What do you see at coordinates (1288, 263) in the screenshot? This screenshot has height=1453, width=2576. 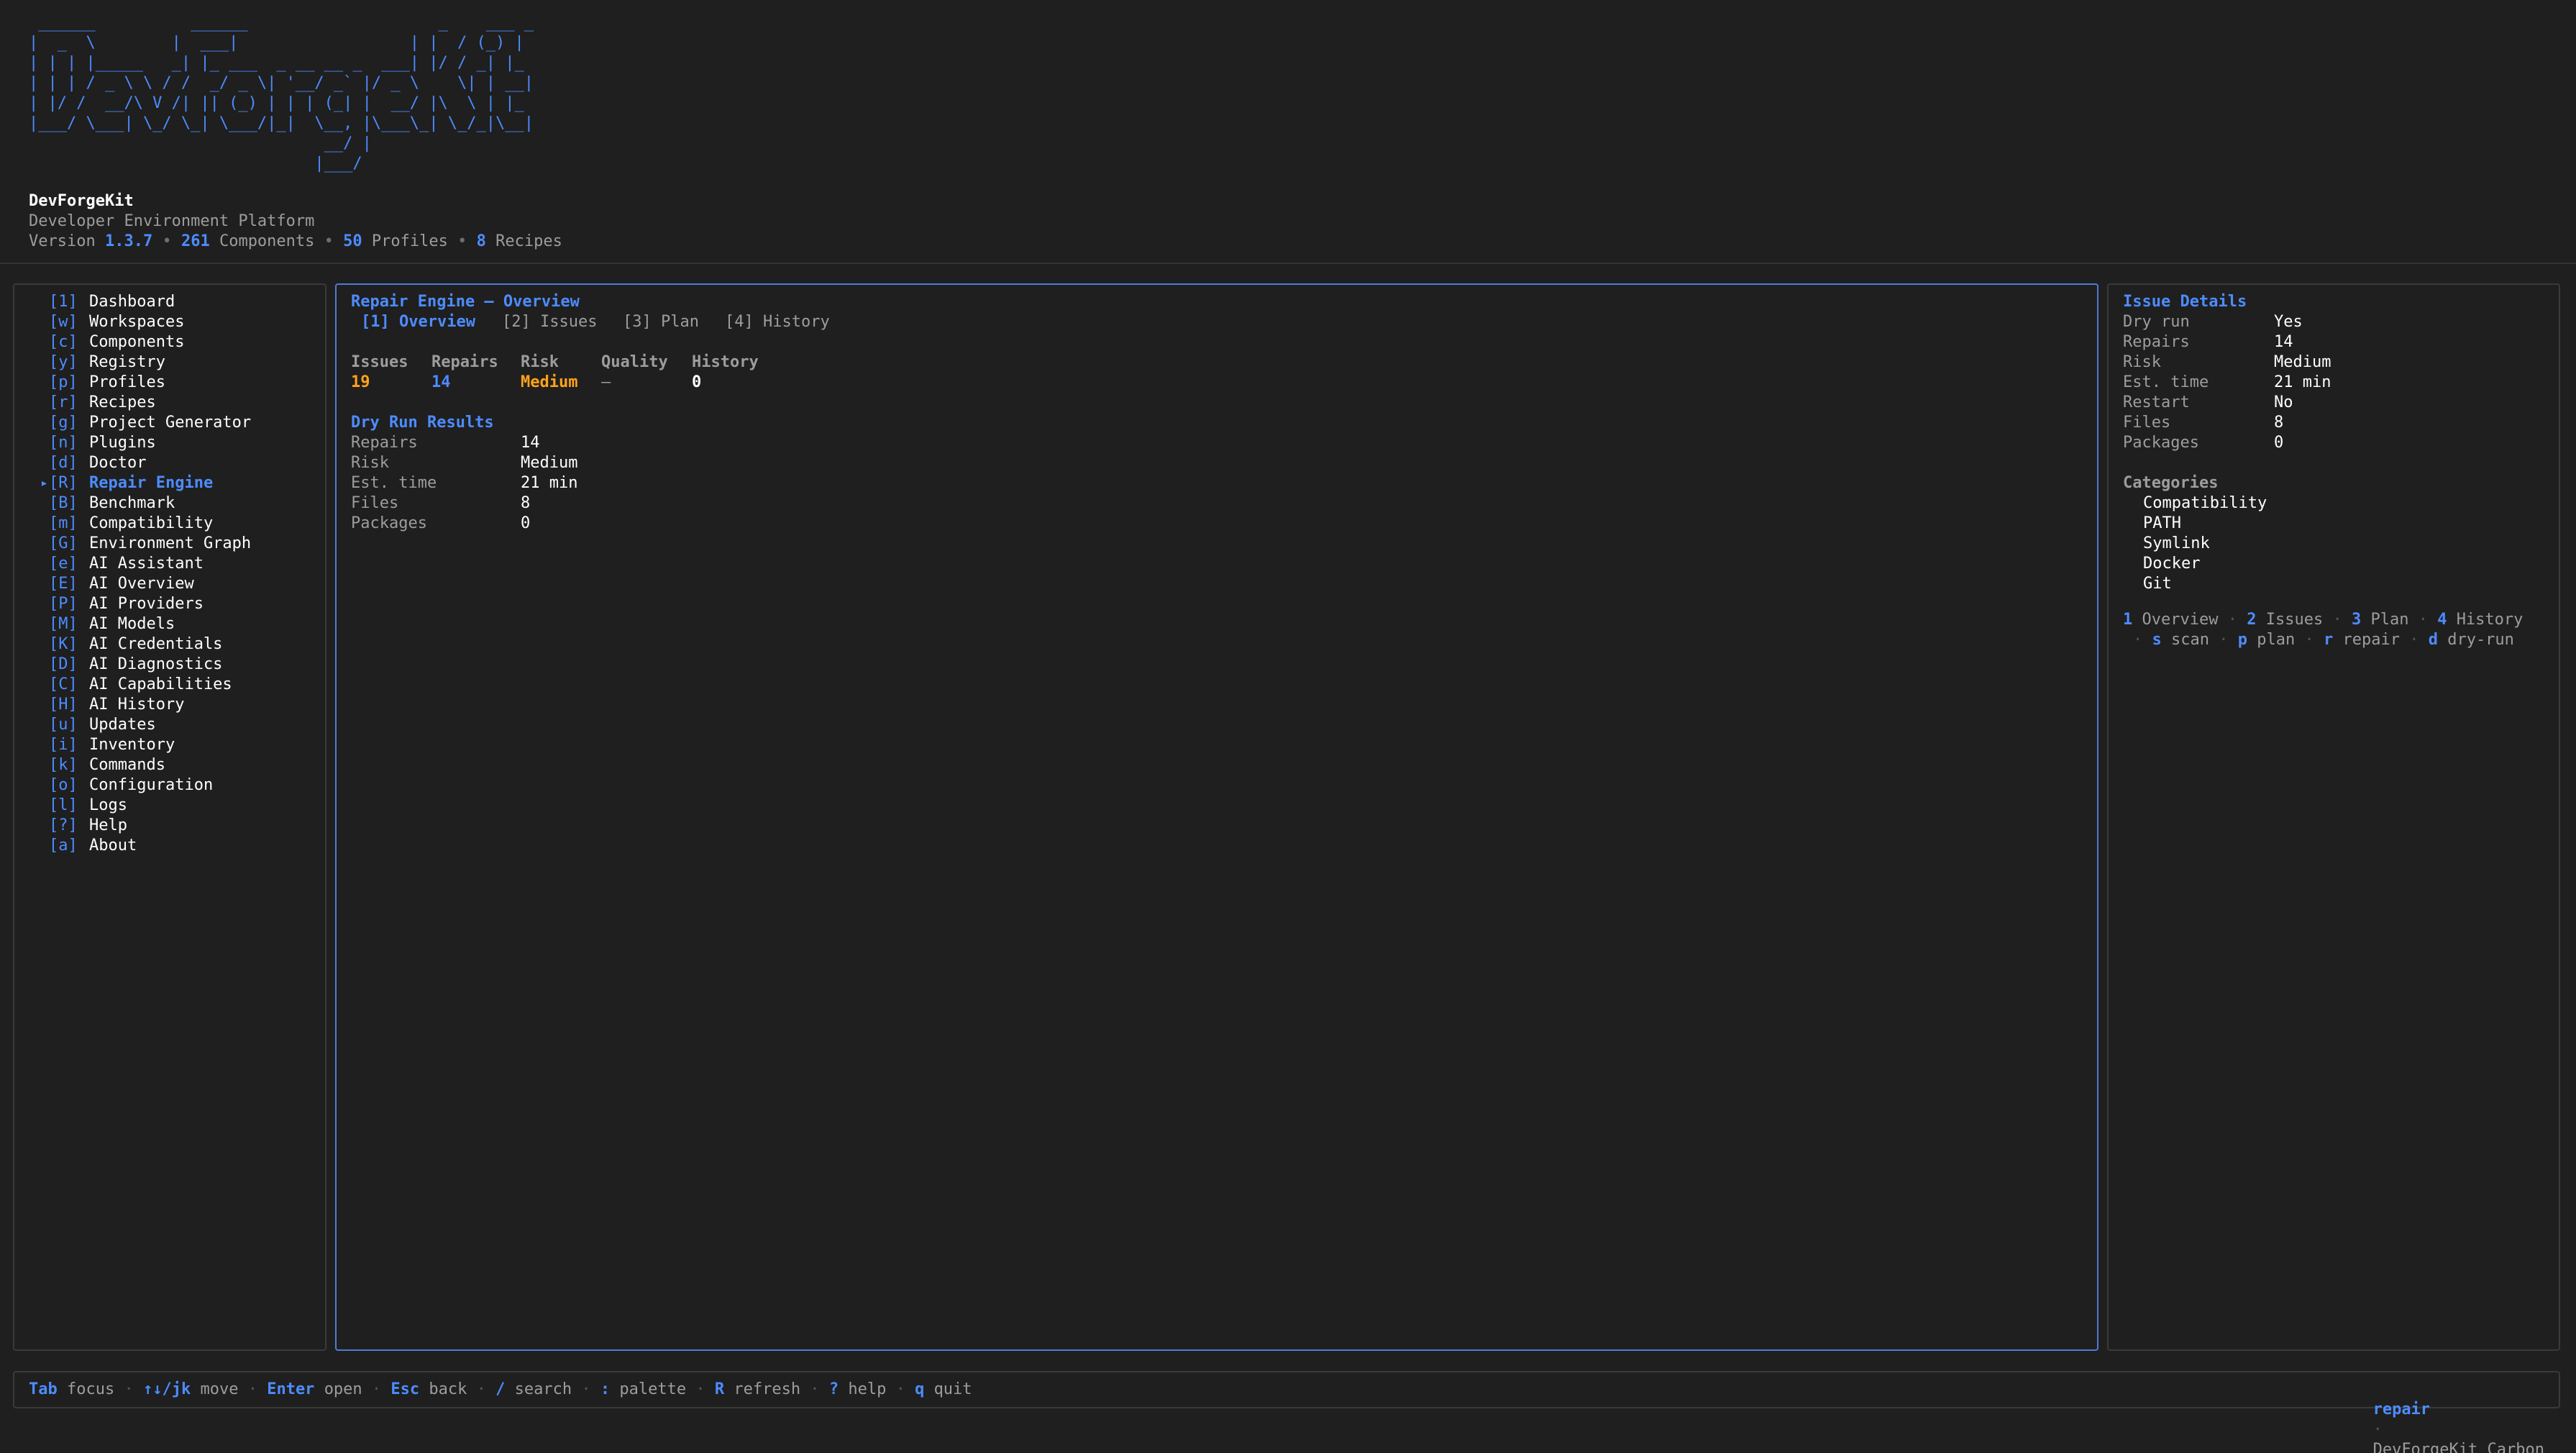 I see `header-divider` at bounding box center [1288, 263].